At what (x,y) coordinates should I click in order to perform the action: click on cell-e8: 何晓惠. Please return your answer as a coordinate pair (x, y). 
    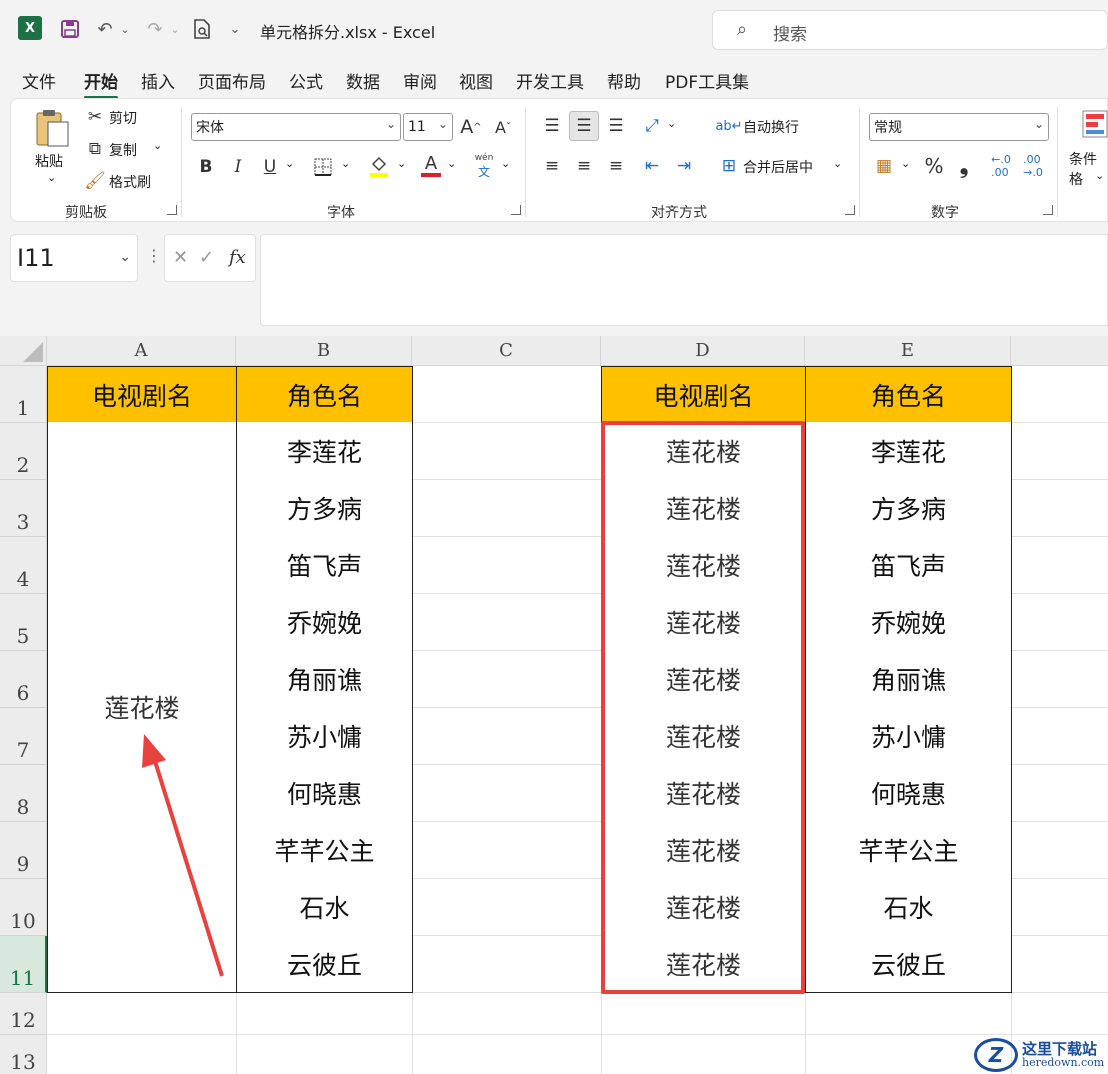
    Looking at the image, I should click on (908, 793).